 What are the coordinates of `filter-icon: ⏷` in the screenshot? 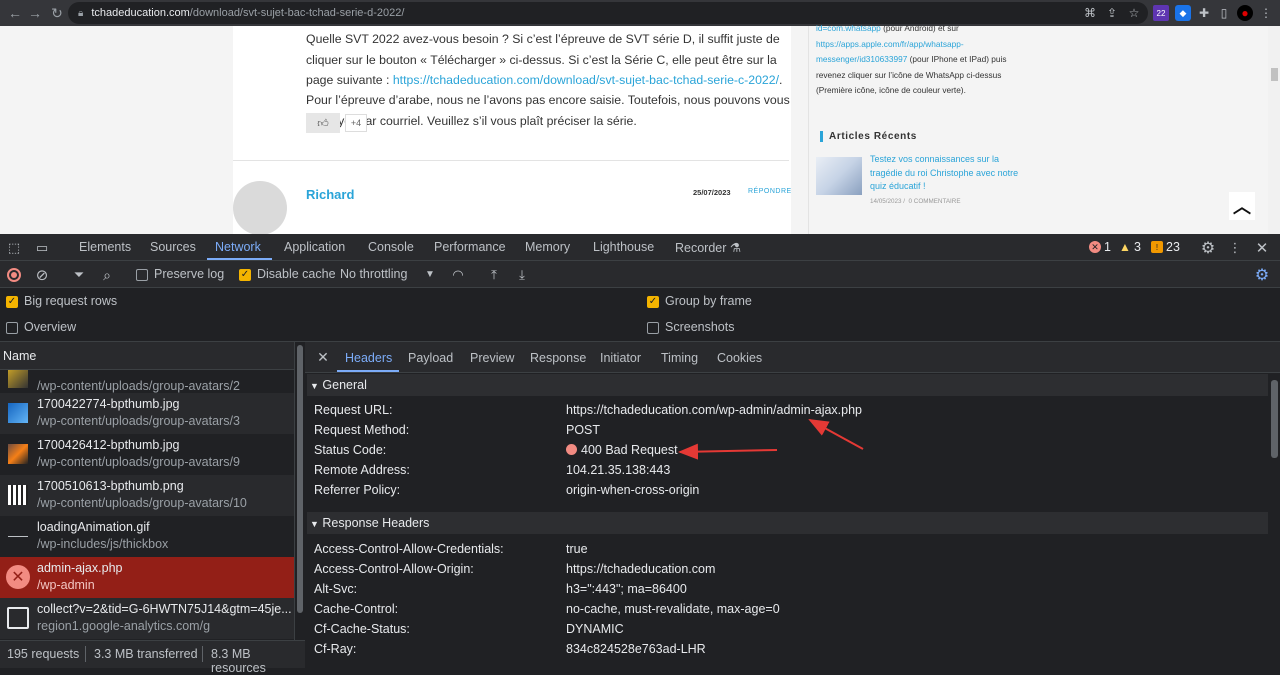 It's located at (79, 275).